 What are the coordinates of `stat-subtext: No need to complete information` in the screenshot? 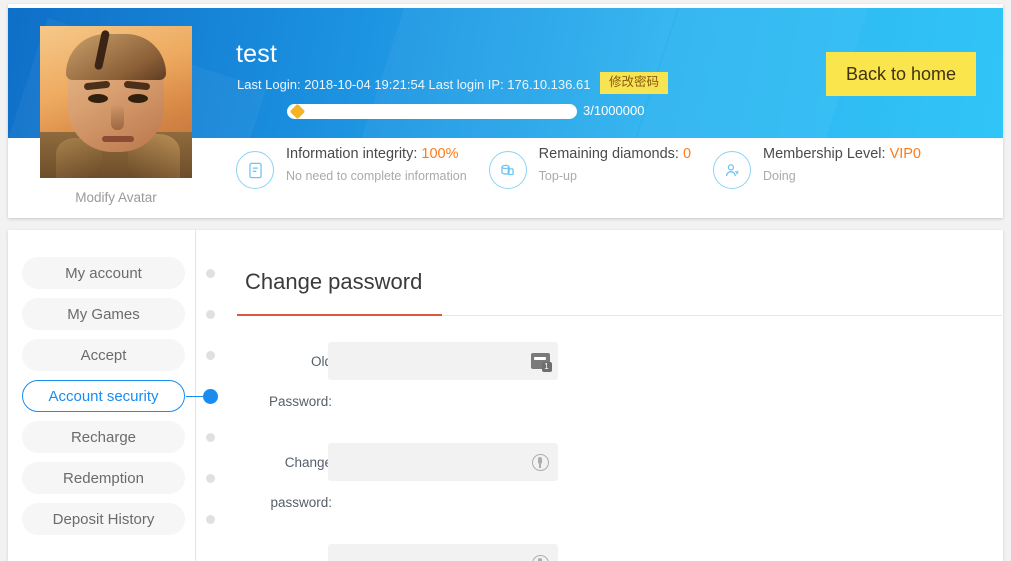 It's located at (376, 176).